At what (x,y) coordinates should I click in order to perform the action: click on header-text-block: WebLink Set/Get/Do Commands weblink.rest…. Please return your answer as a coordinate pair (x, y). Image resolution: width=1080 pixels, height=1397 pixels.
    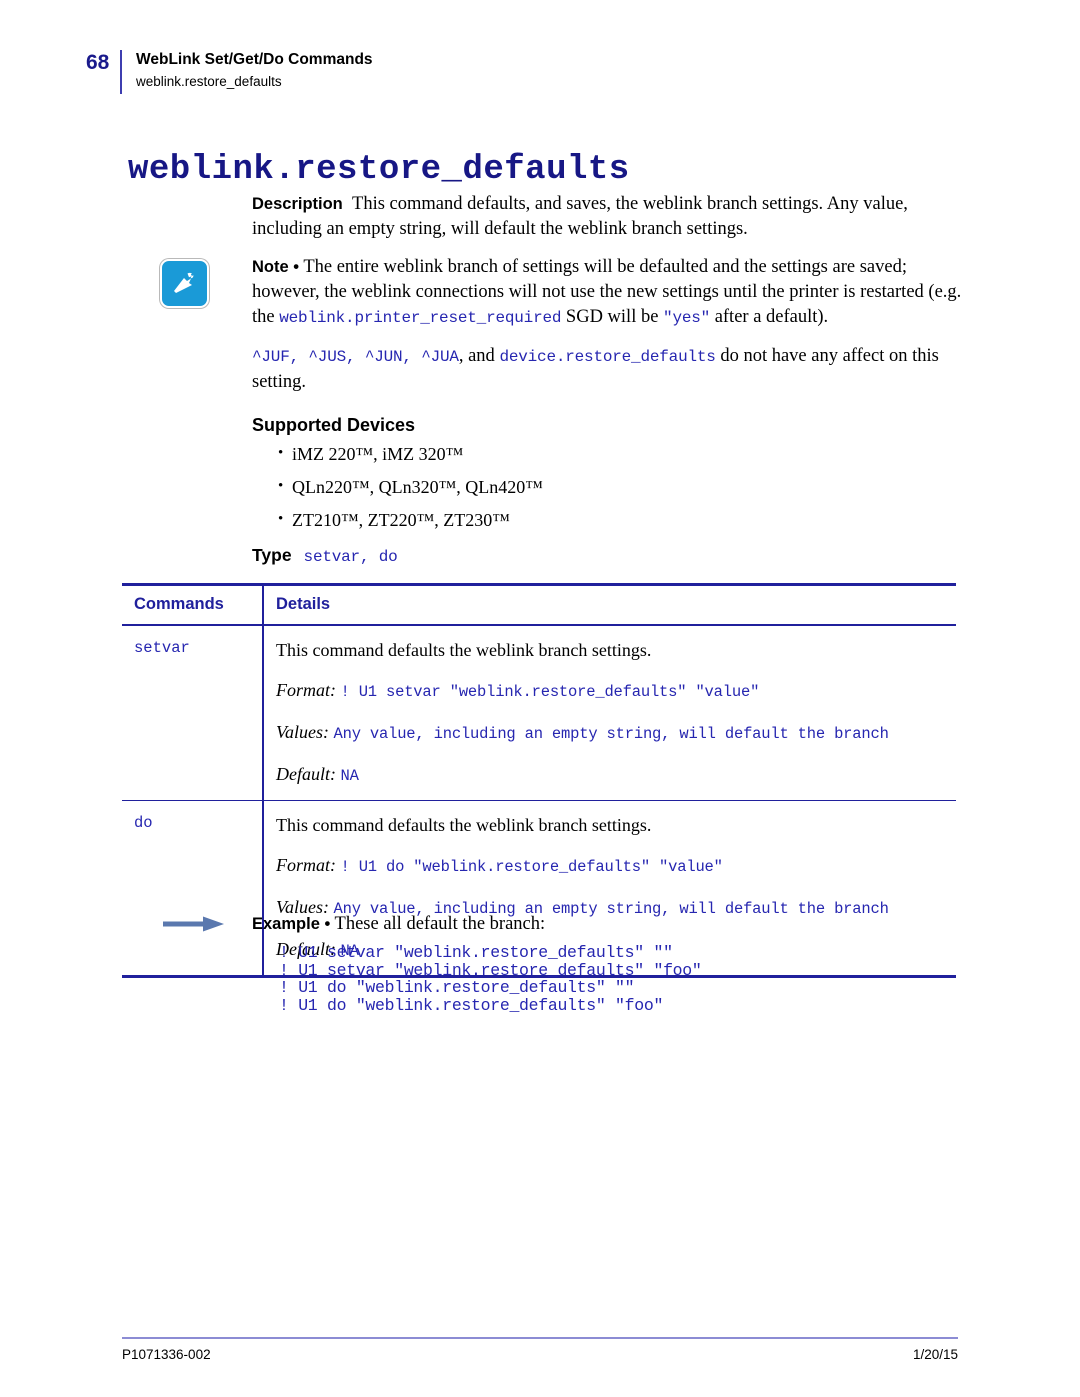
    Looking at the image, I should click on (254, 71).